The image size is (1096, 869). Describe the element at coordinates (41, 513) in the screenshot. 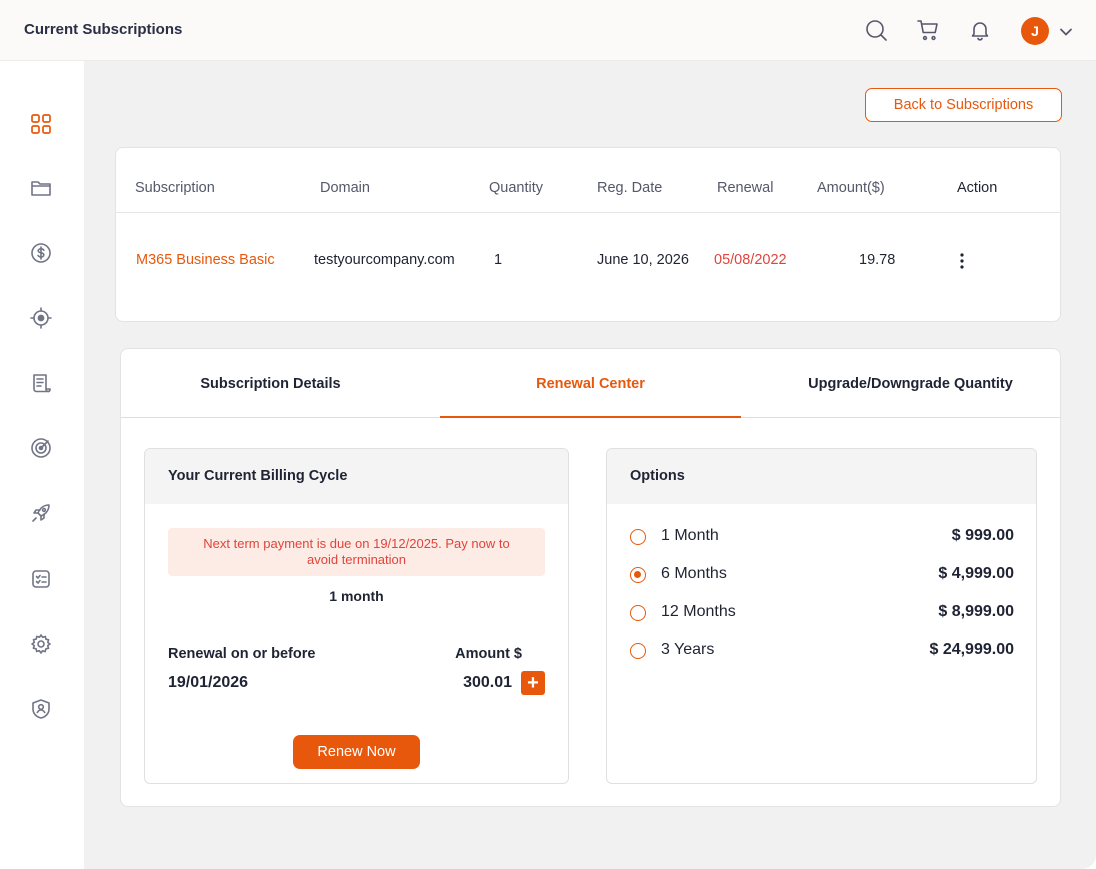

I see `rocket-icon` at that location.